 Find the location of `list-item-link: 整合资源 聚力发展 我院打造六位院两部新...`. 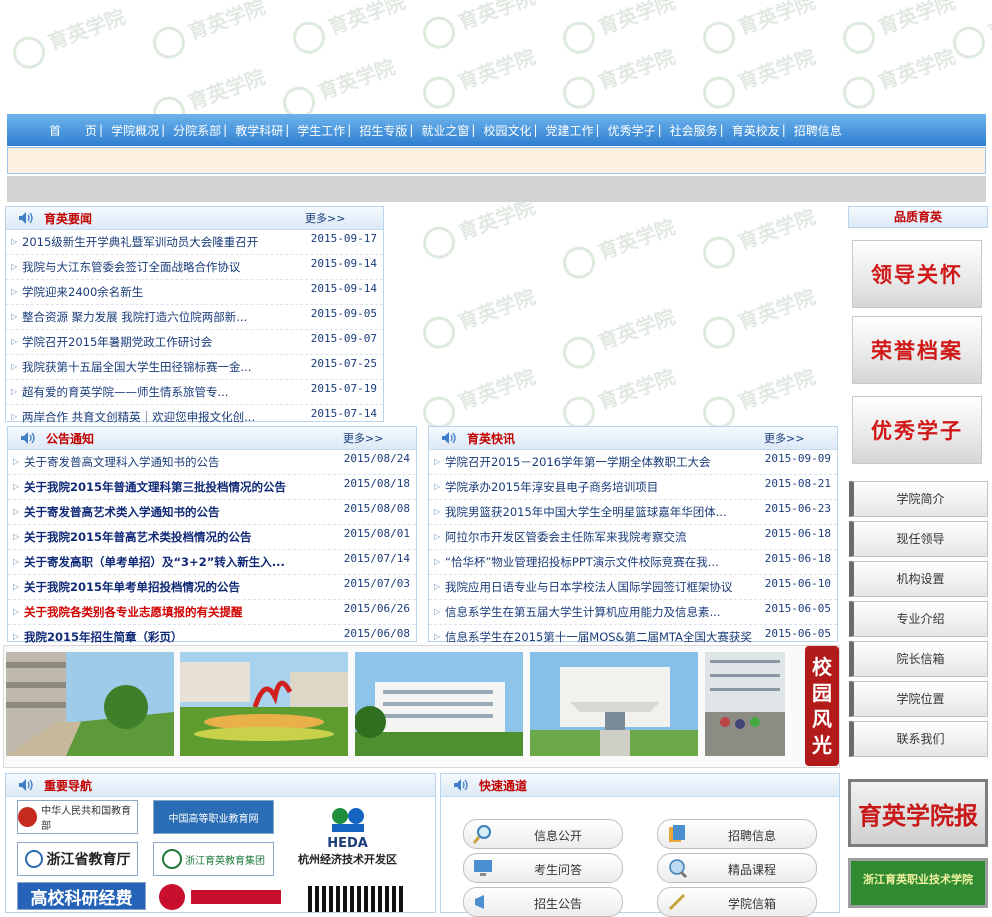

list-item-link: 整合资源 聚力发展 我院打造六位院两部新... is located at coordinates (134, 317).